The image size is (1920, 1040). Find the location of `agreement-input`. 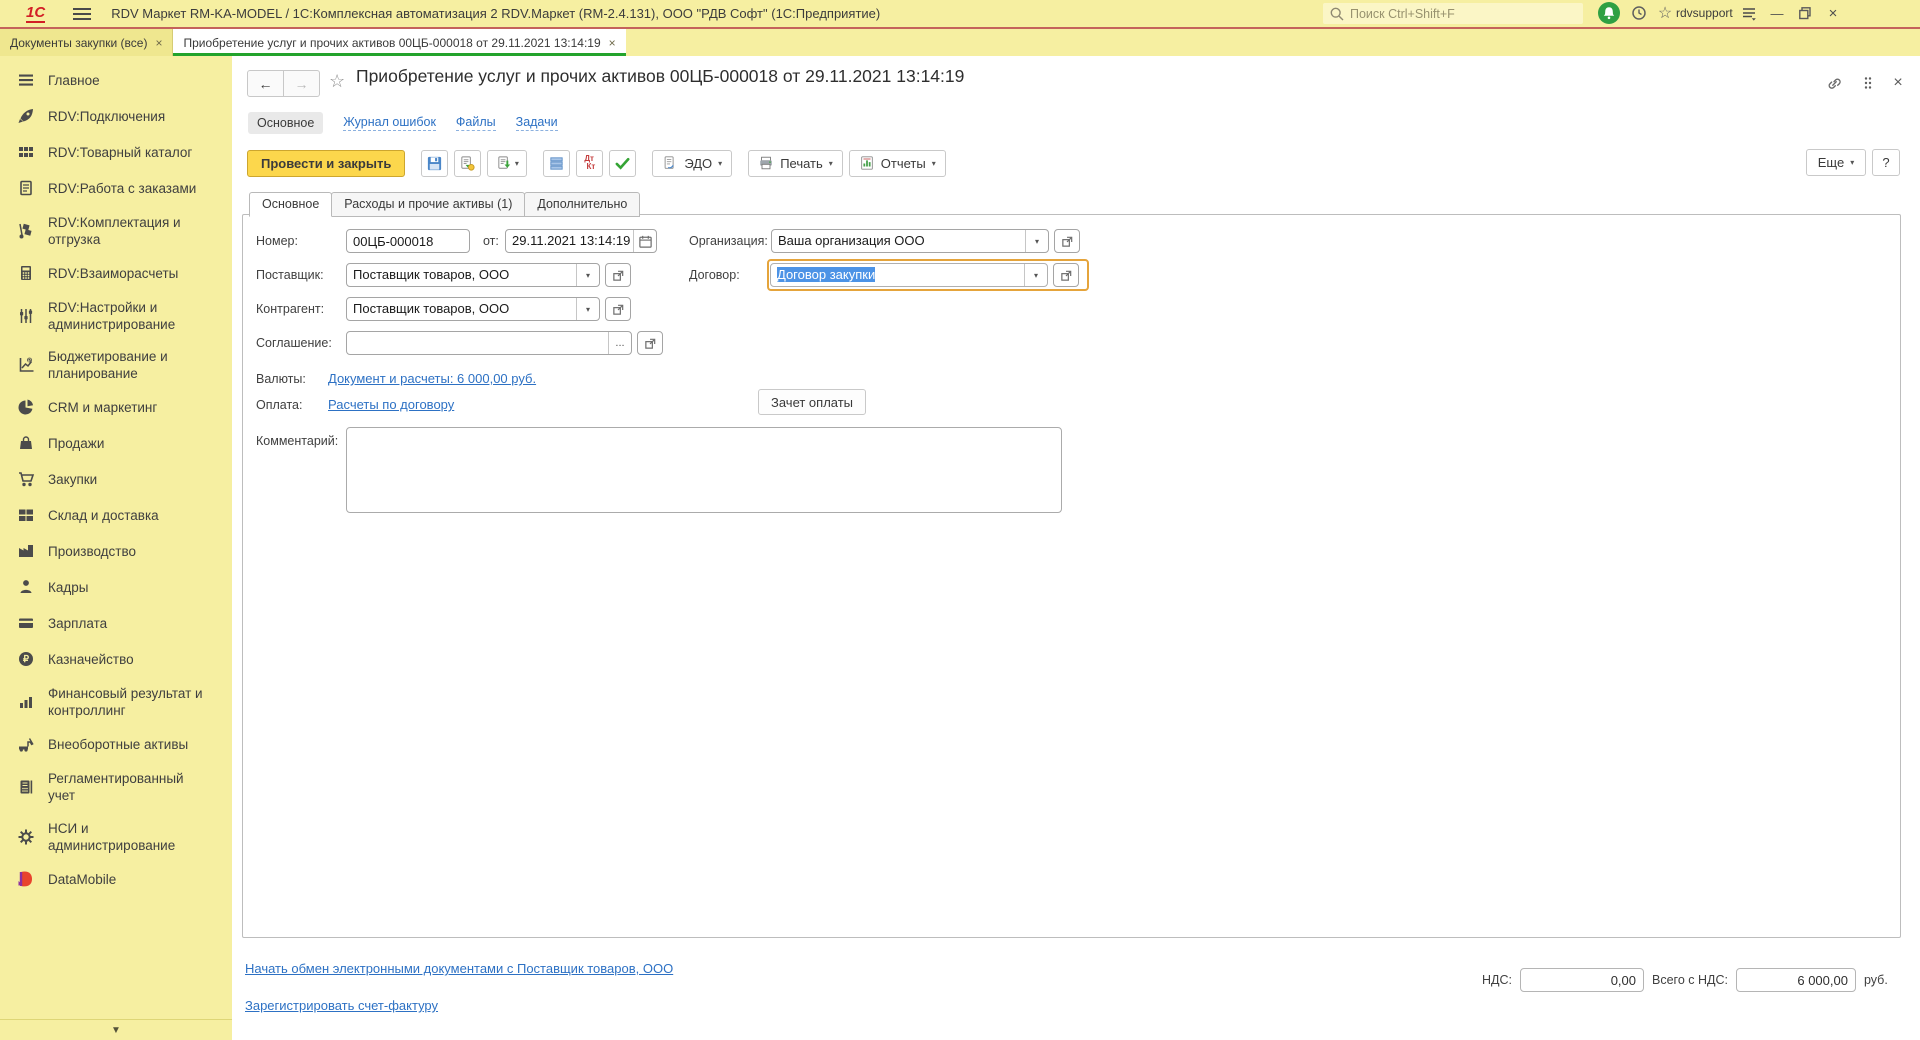

agreement-input is located at coordinates (477, 343).